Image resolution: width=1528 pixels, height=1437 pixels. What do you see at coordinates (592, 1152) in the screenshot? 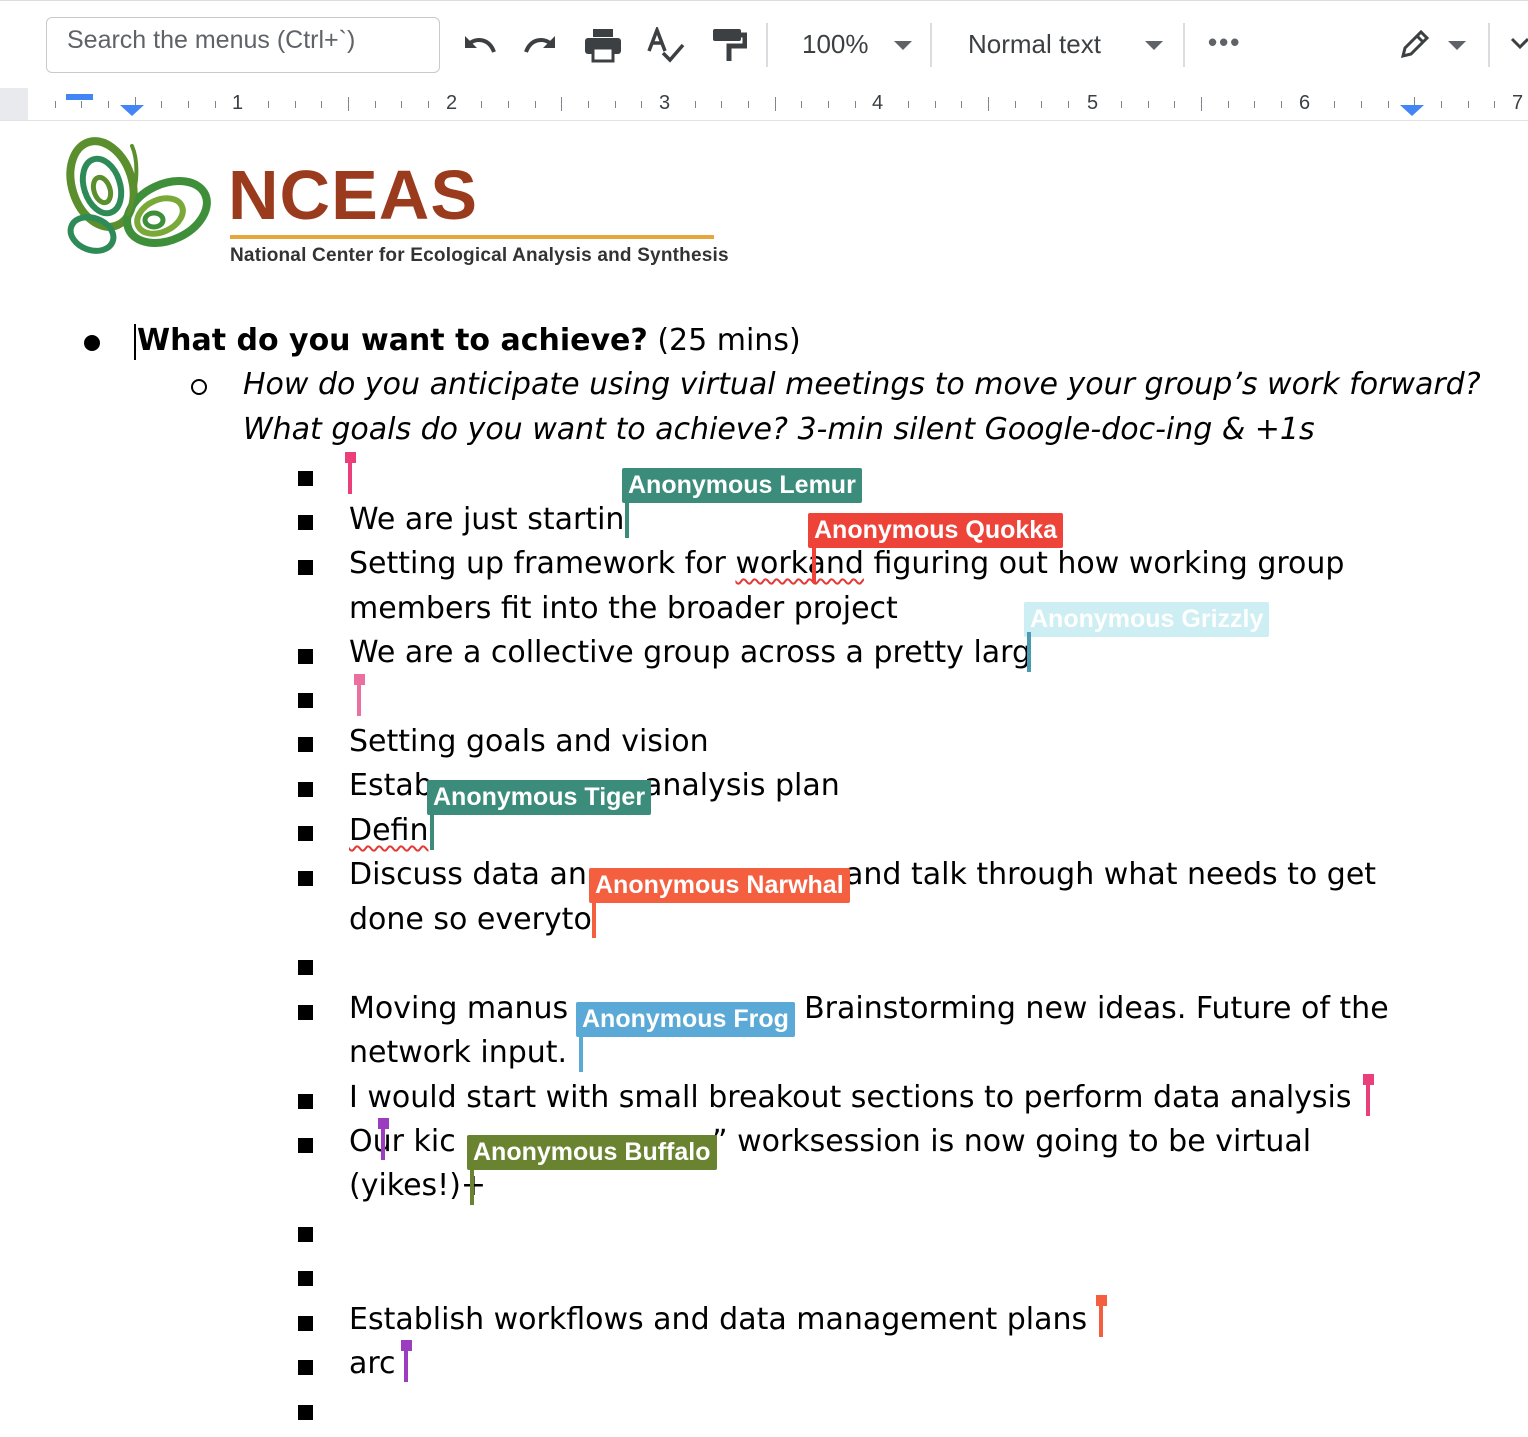
I see `collaborator-label-buffalo: Anonymous Buffalo` at bounding box center [592, 1152].